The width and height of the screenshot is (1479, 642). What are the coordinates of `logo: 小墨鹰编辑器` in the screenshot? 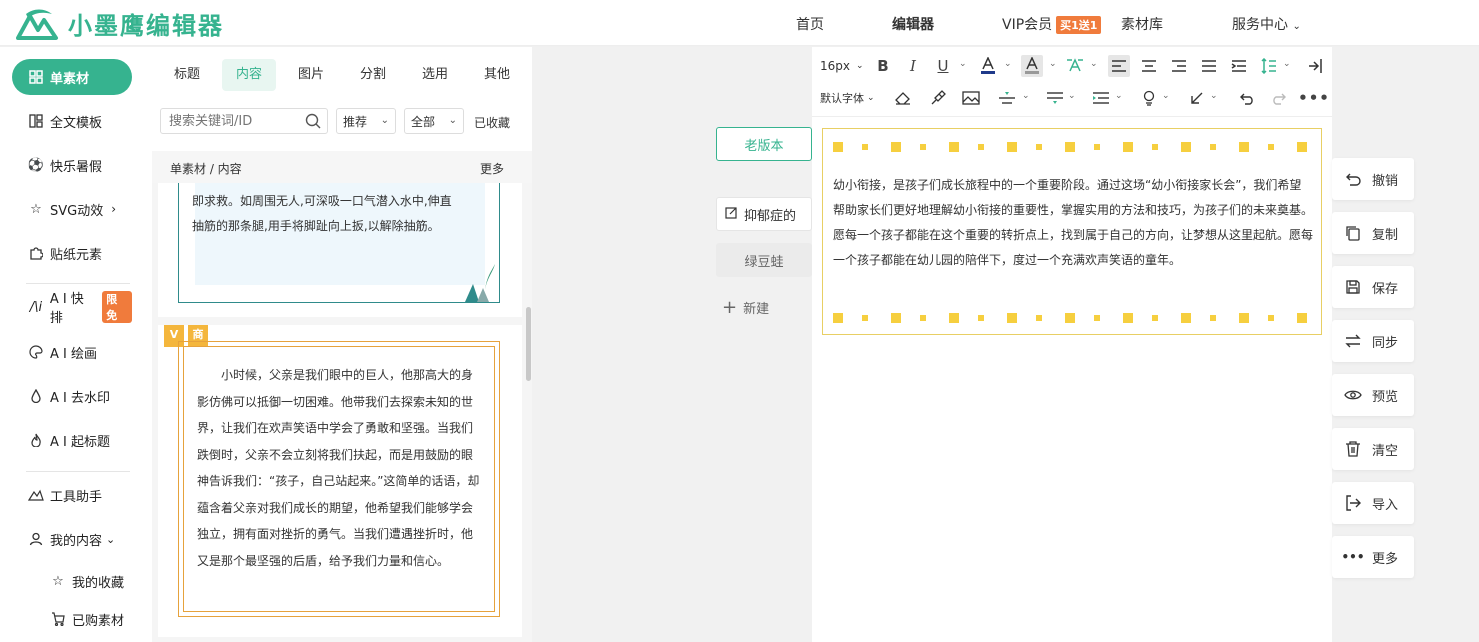 It's located at (119, 23).